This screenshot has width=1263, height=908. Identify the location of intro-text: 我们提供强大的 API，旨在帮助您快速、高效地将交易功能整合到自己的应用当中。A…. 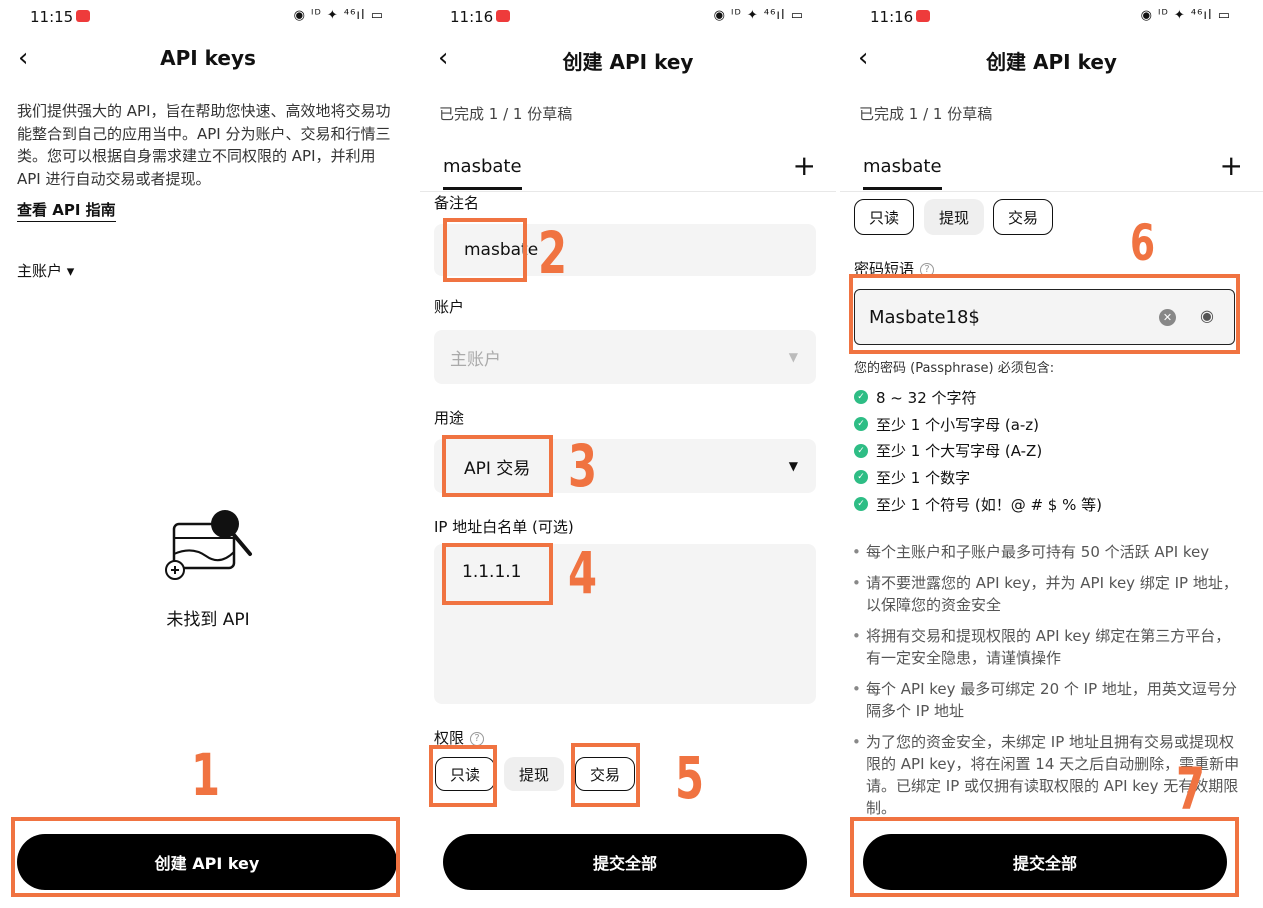
(204, 145).